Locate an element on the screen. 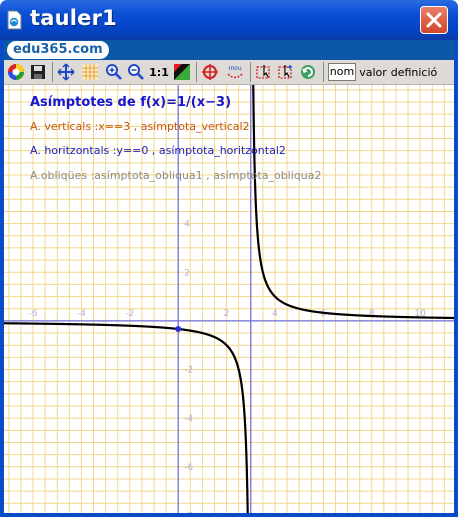 The height and width of the screenshot is (517, 458). x-tick-label: -2 is located at coordinates (129, 314).